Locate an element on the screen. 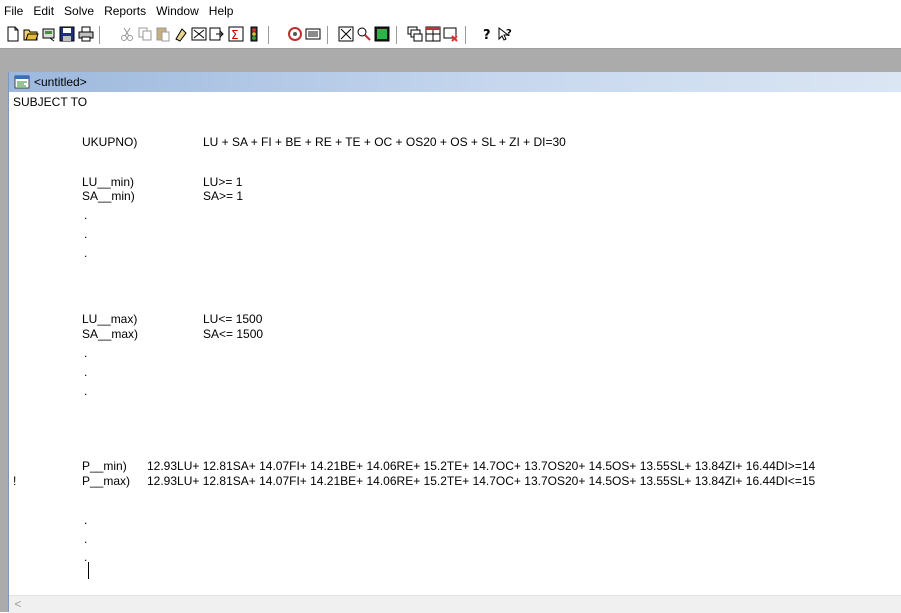 The width and height of the screenshot is (901, 613). constraint-label: P__max) is located at coordinates (106, 481).